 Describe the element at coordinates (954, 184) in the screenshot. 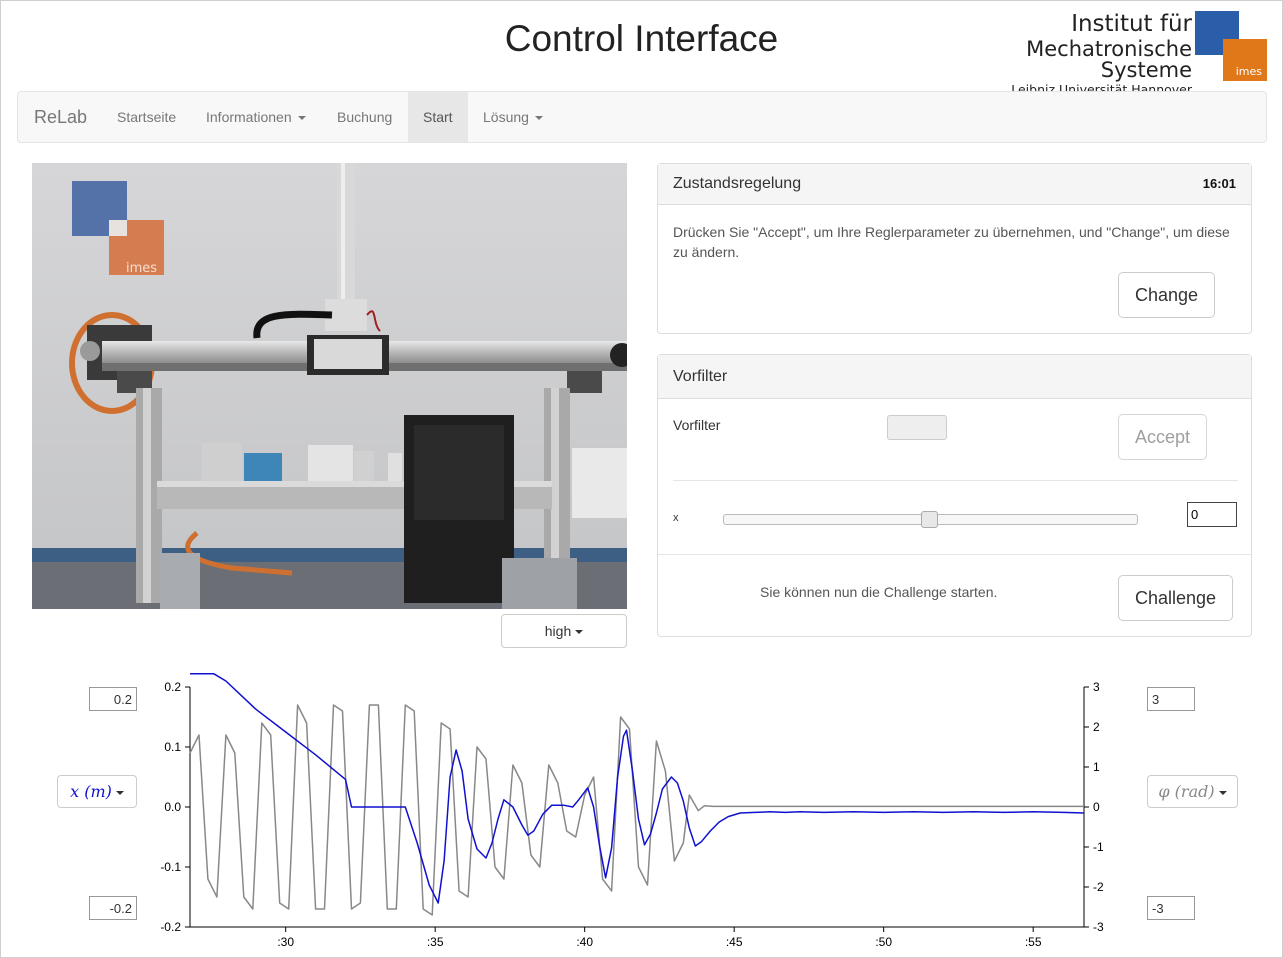

I see `zustandsregelung-heading: Zustandsregelung 16:01` at that location.